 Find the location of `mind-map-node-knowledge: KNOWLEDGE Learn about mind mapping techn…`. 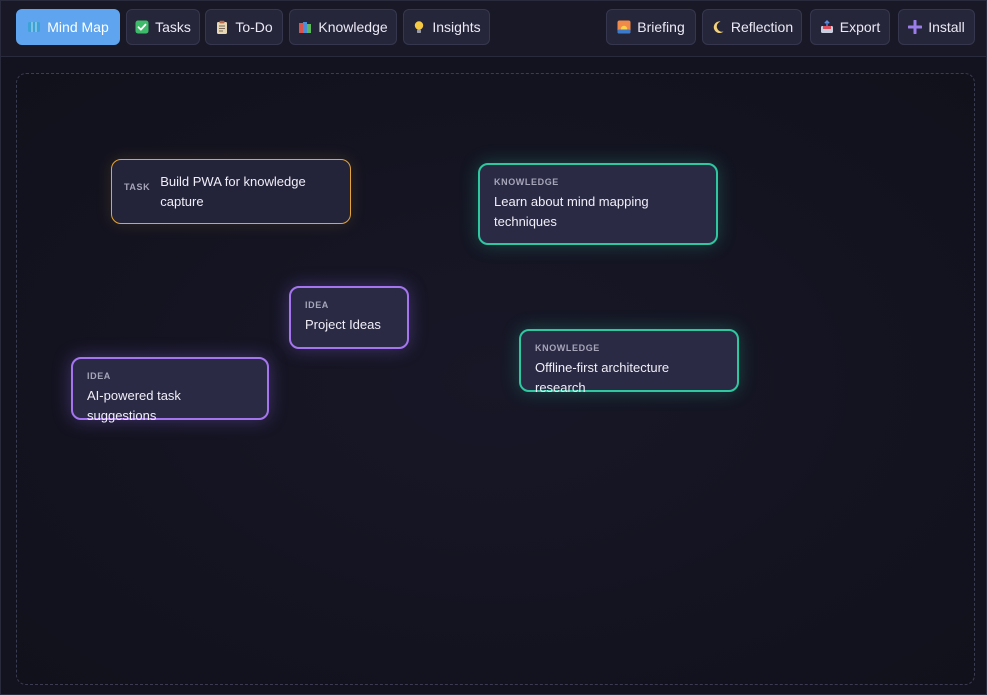

mind-map-node-knowledge: KNOWLEDGE Learn about mind mapping techn… is located at coordinates (598, 204).